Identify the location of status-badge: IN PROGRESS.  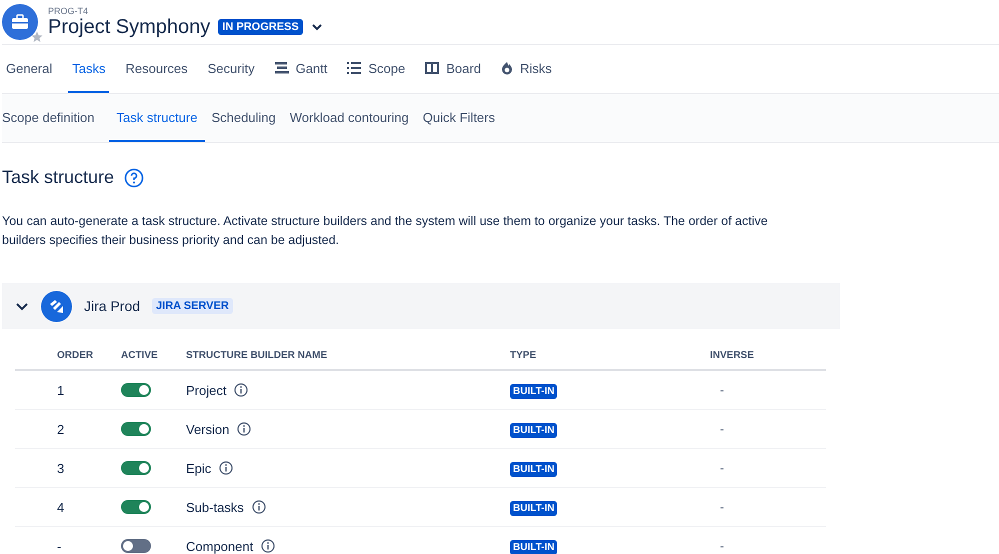
(260, 27).